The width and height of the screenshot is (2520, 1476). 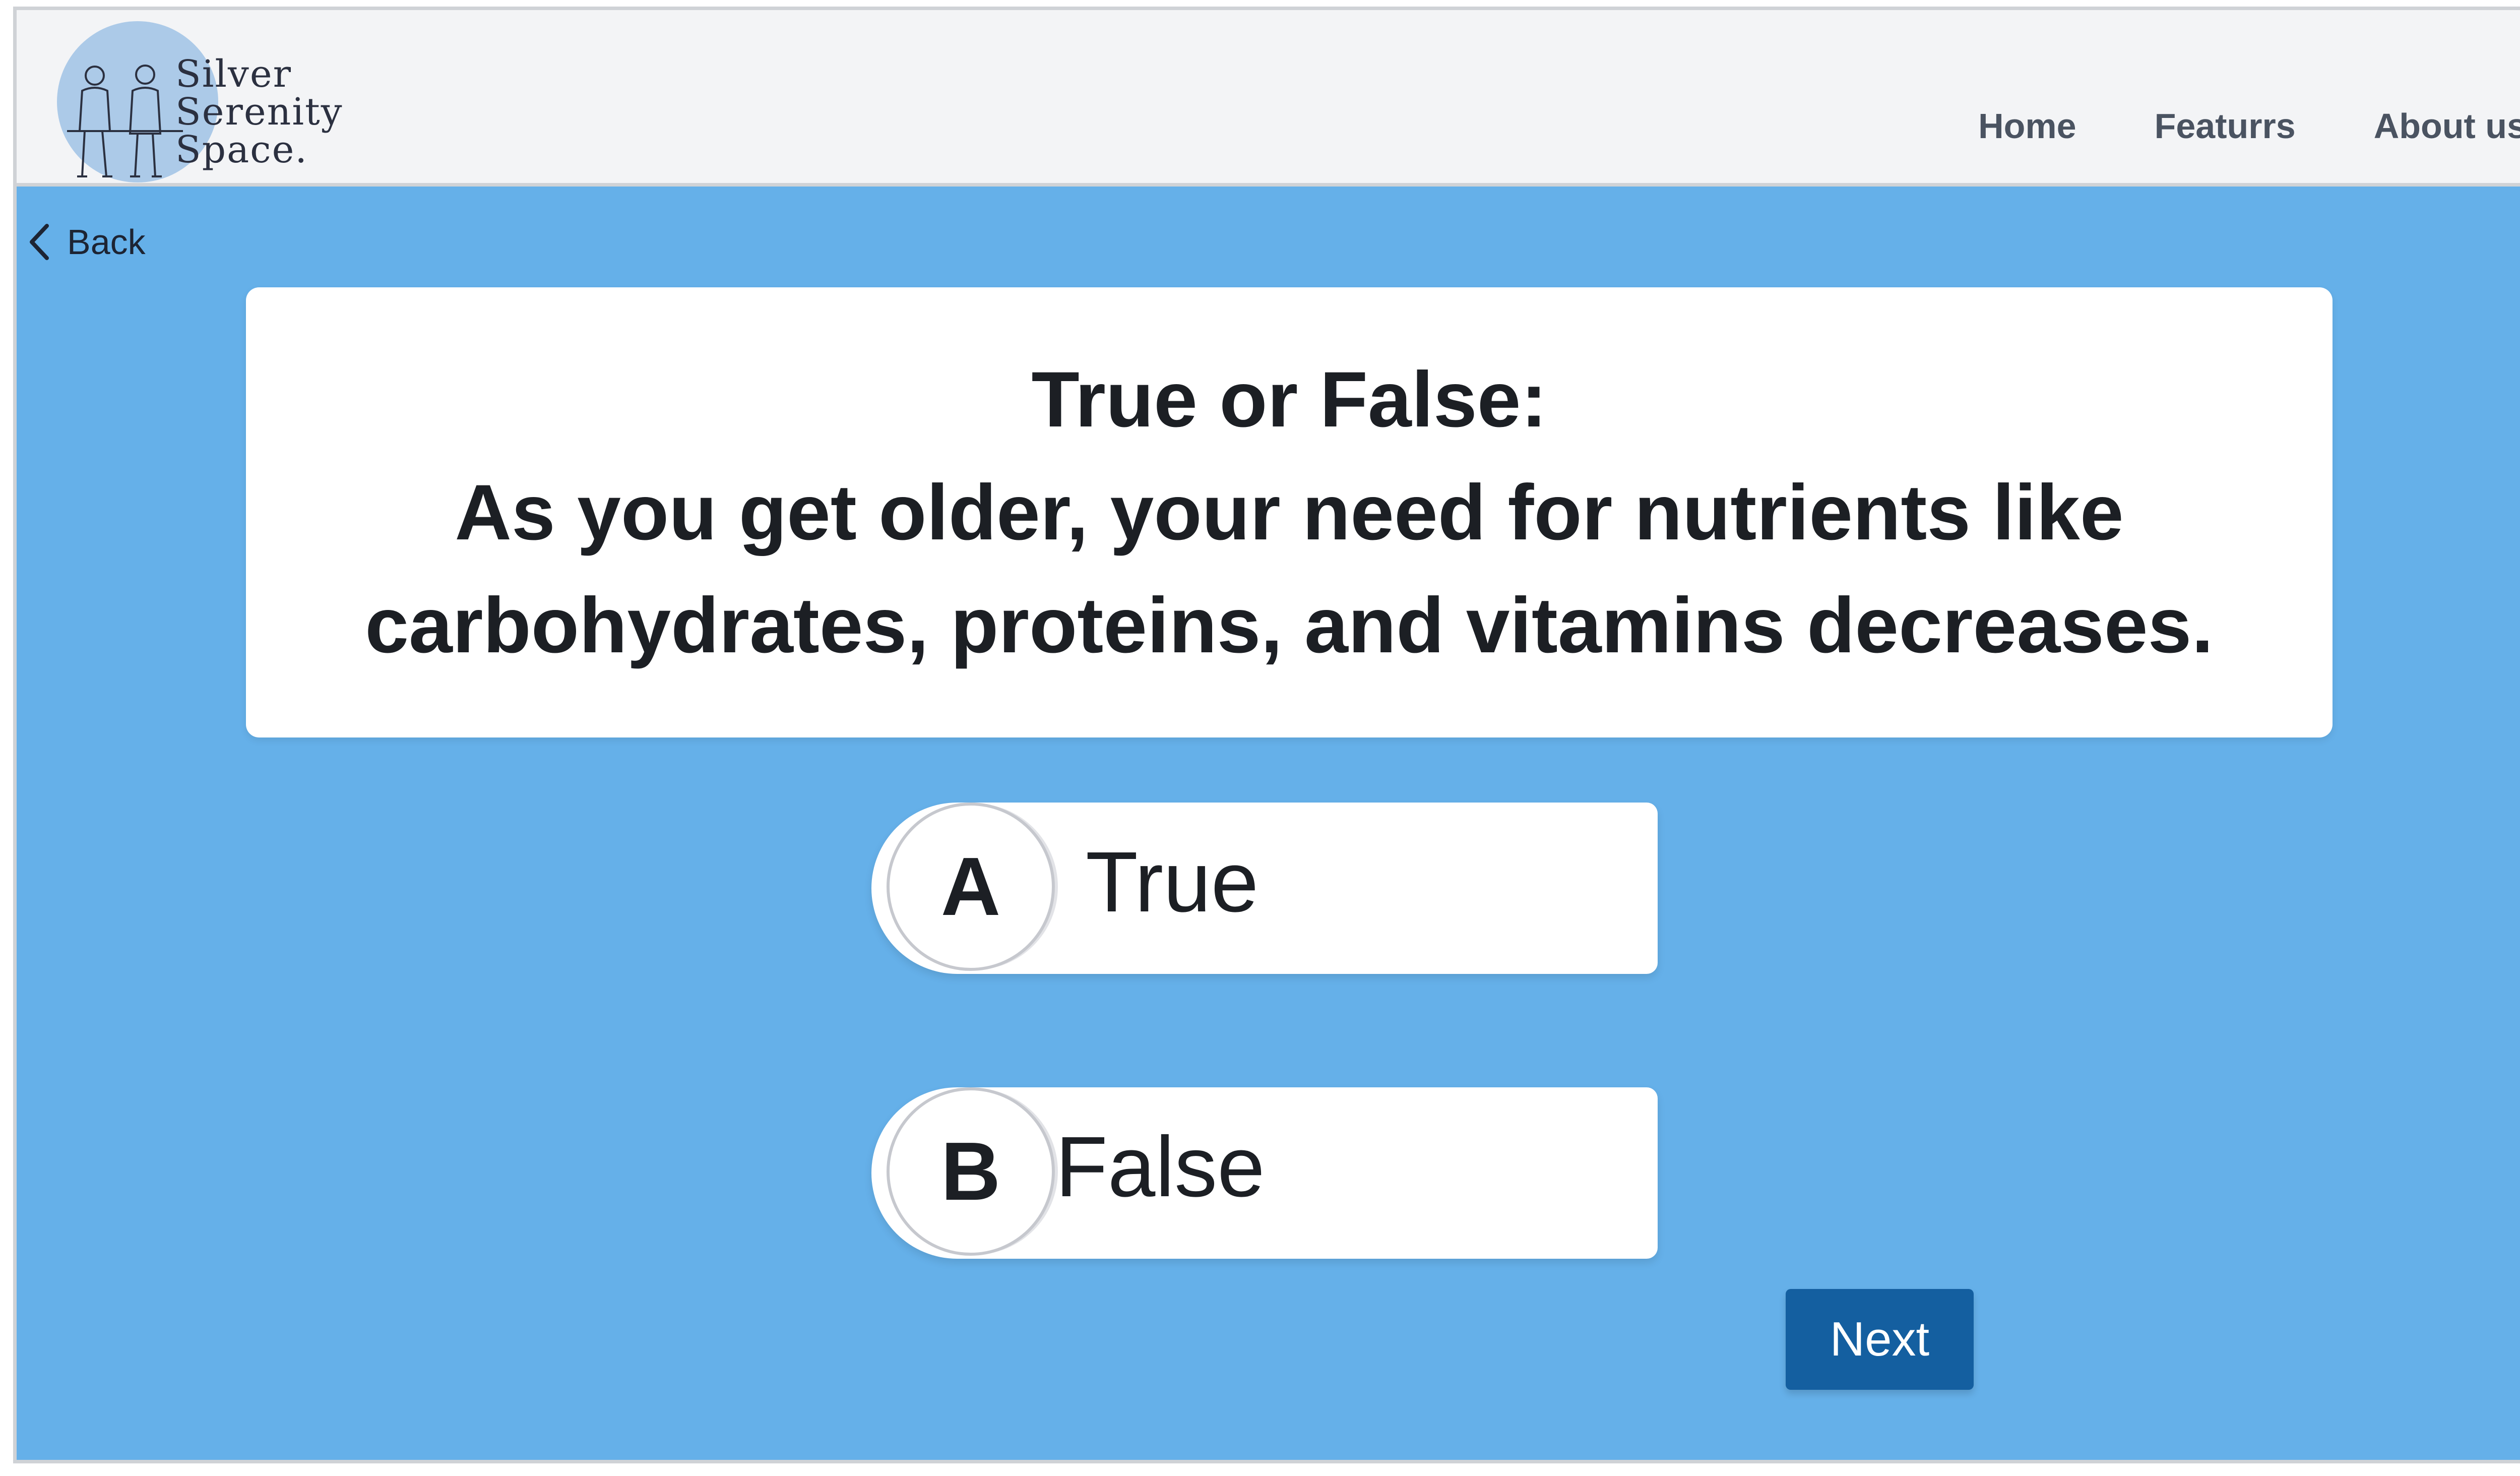 What do you see at coordinates (1289, 399) in the screenshot?
I see `question-title: True or False:` at bounding box center [1289, 399].